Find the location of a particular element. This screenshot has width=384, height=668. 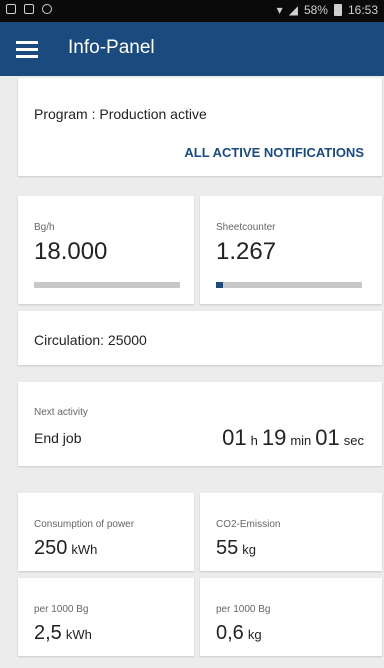

hours-unit: h is located at coordinates (254, 440).